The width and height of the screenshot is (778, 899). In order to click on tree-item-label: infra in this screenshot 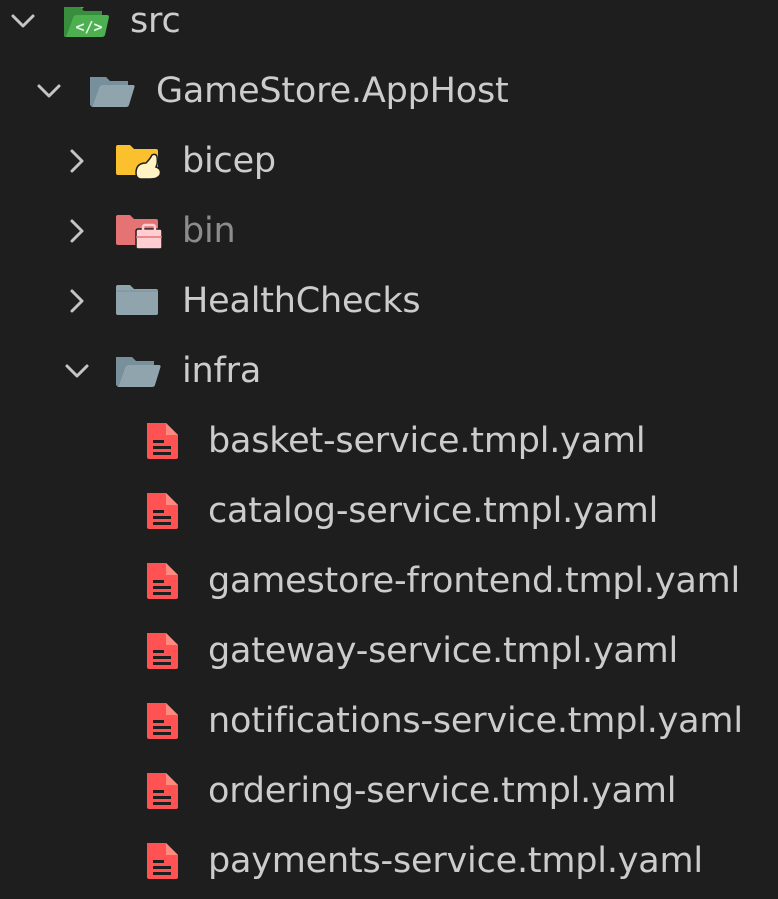, I will do `click(222, 371)`.